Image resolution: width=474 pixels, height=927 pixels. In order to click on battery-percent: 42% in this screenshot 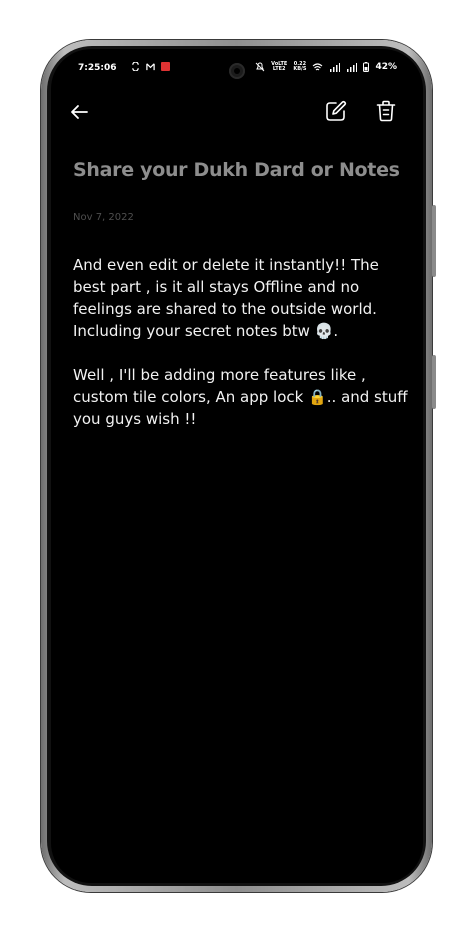, I will do `click(386, 67)`.